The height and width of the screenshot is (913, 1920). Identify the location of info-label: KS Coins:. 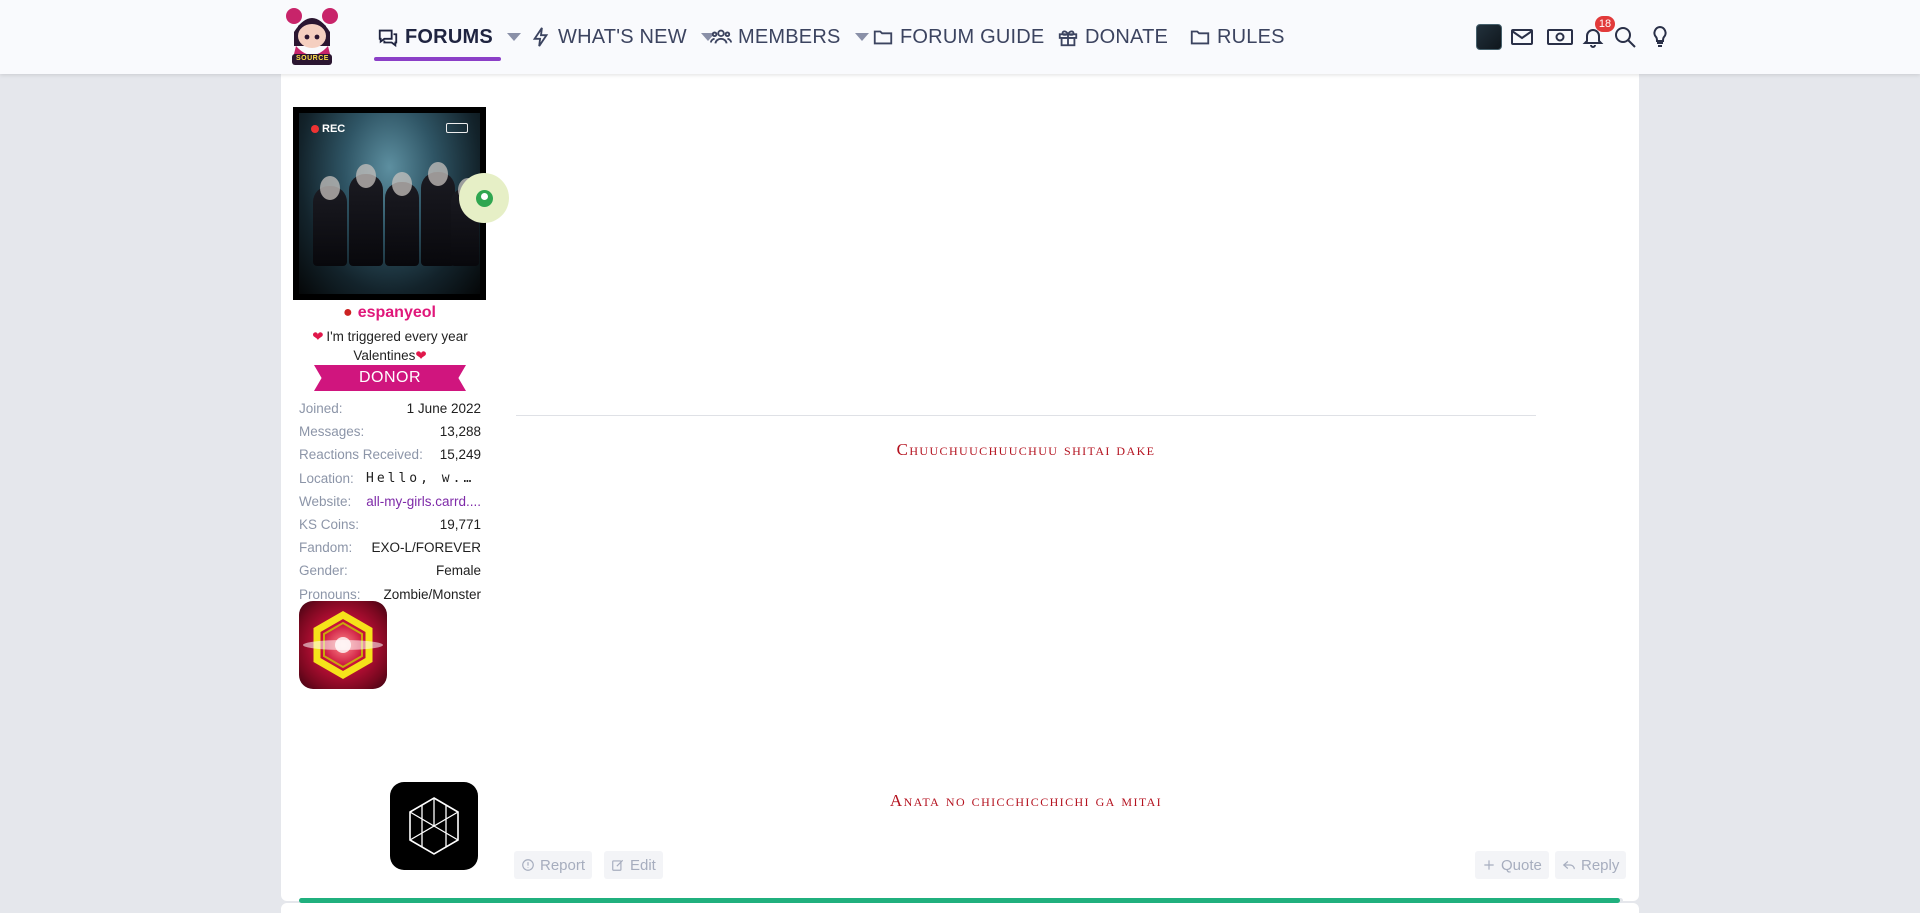
(329, 525).